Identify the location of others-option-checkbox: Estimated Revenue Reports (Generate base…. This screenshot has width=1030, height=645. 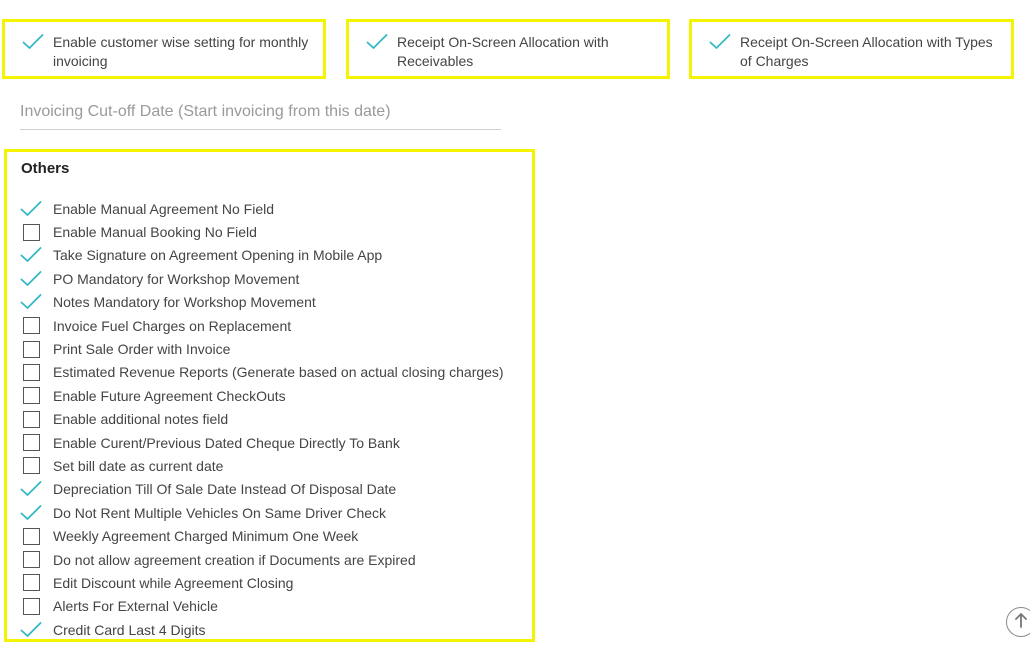
(262, 372).